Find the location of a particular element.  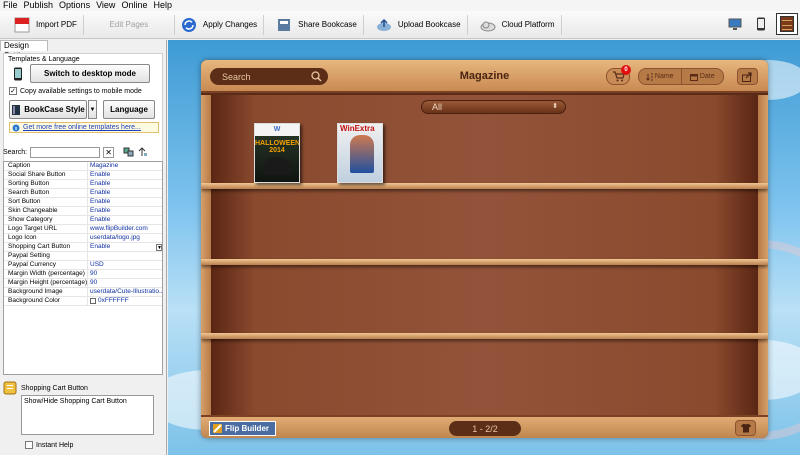

book-cover-title: HALLOWEEN 2014 is located at coordinates (277, 147).